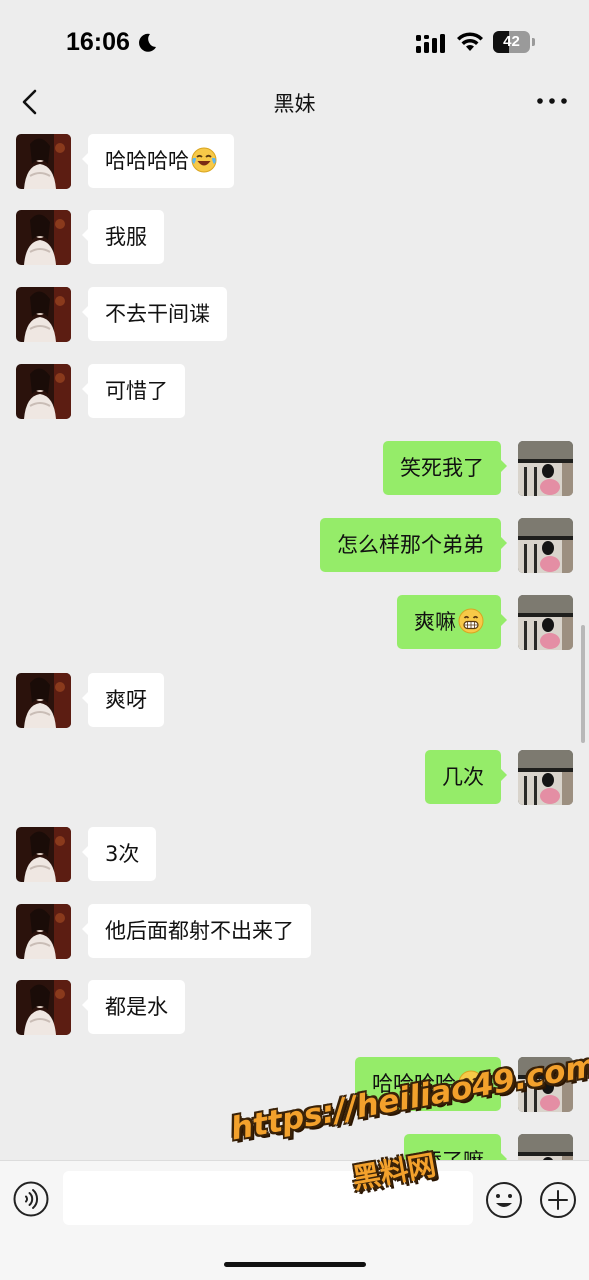  Describe the element at coordinates (147, 161) in the screenshot. I see `message-text: 哈哈哈哈` at that location.